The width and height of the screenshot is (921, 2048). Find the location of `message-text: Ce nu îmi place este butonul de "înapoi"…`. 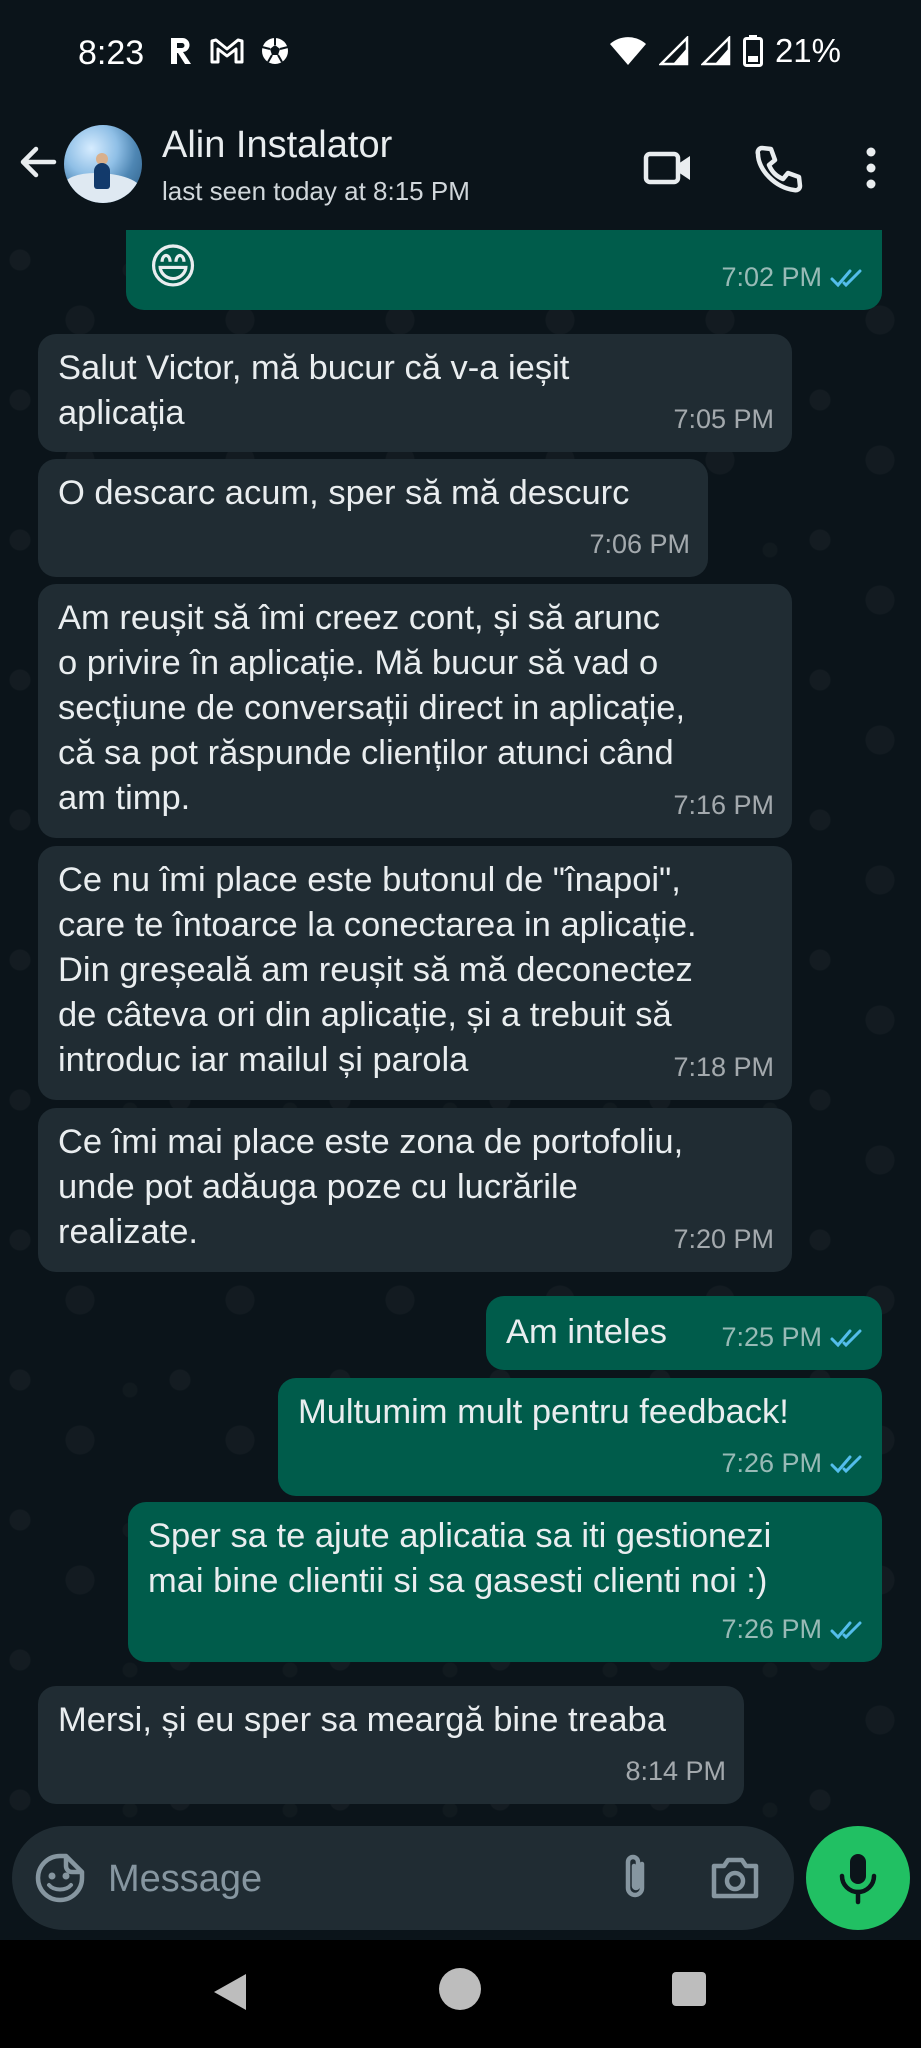

message-text: Ce nu îmi place este butonul de "înapoi"… is located at coordinates (377, 970).